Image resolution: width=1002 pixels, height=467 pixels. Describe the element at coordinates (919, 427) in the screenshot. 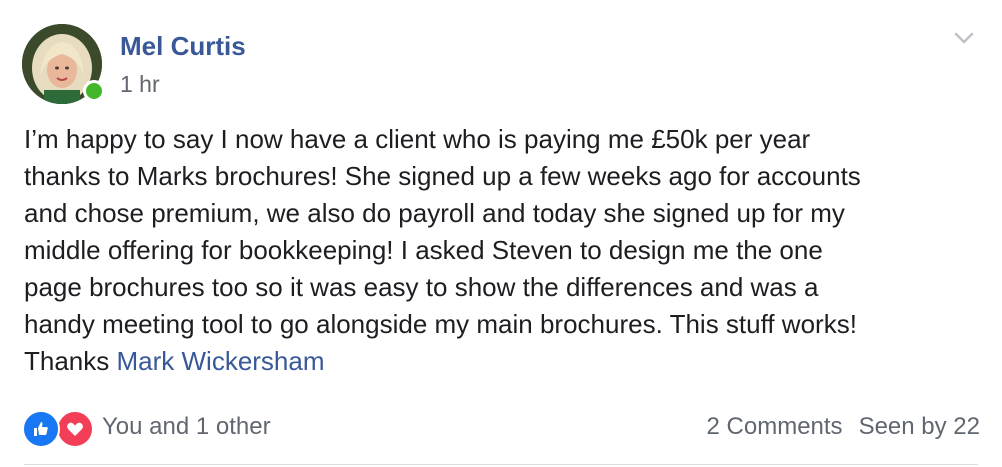

I see `seen-by-link: Seen by 22` at that location.